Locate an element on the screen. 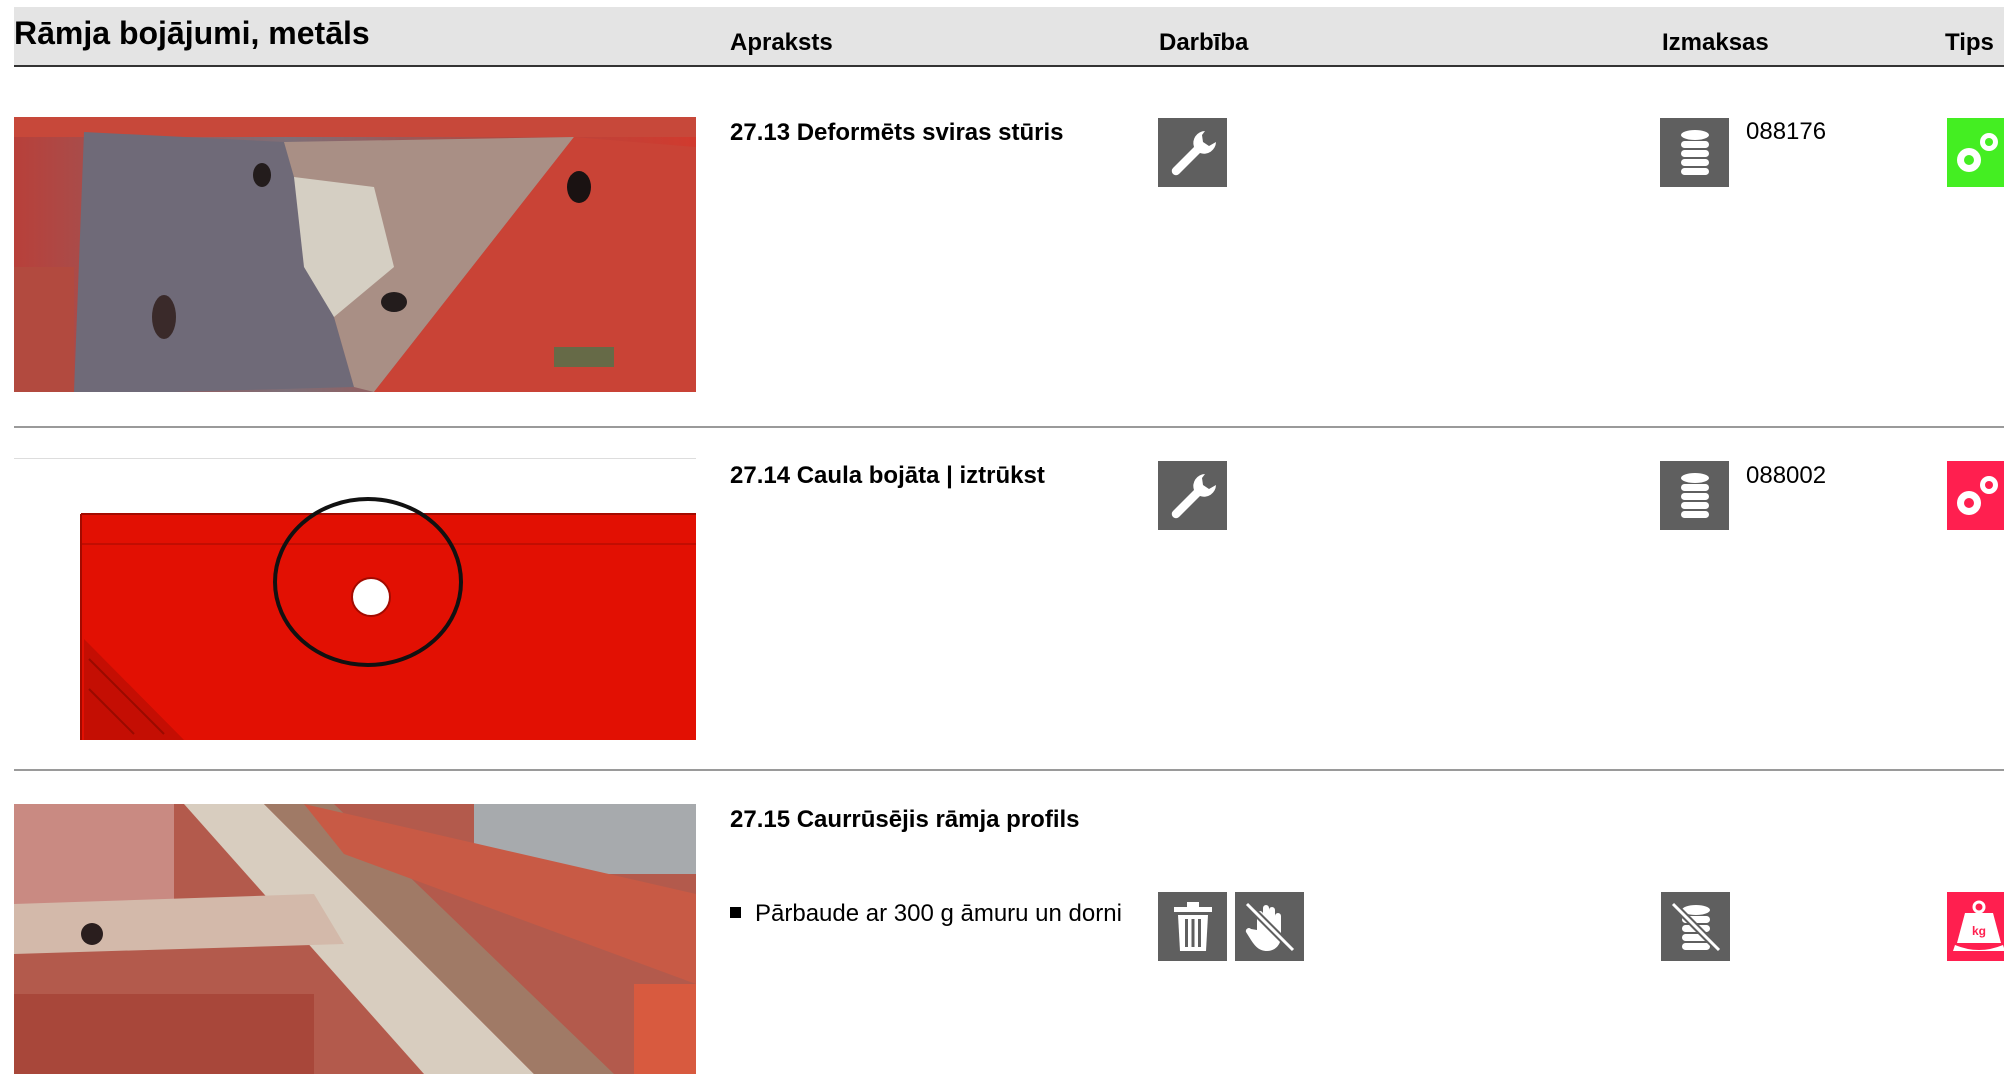  type-badge-red: kg is located at coordinates (1975, 926).